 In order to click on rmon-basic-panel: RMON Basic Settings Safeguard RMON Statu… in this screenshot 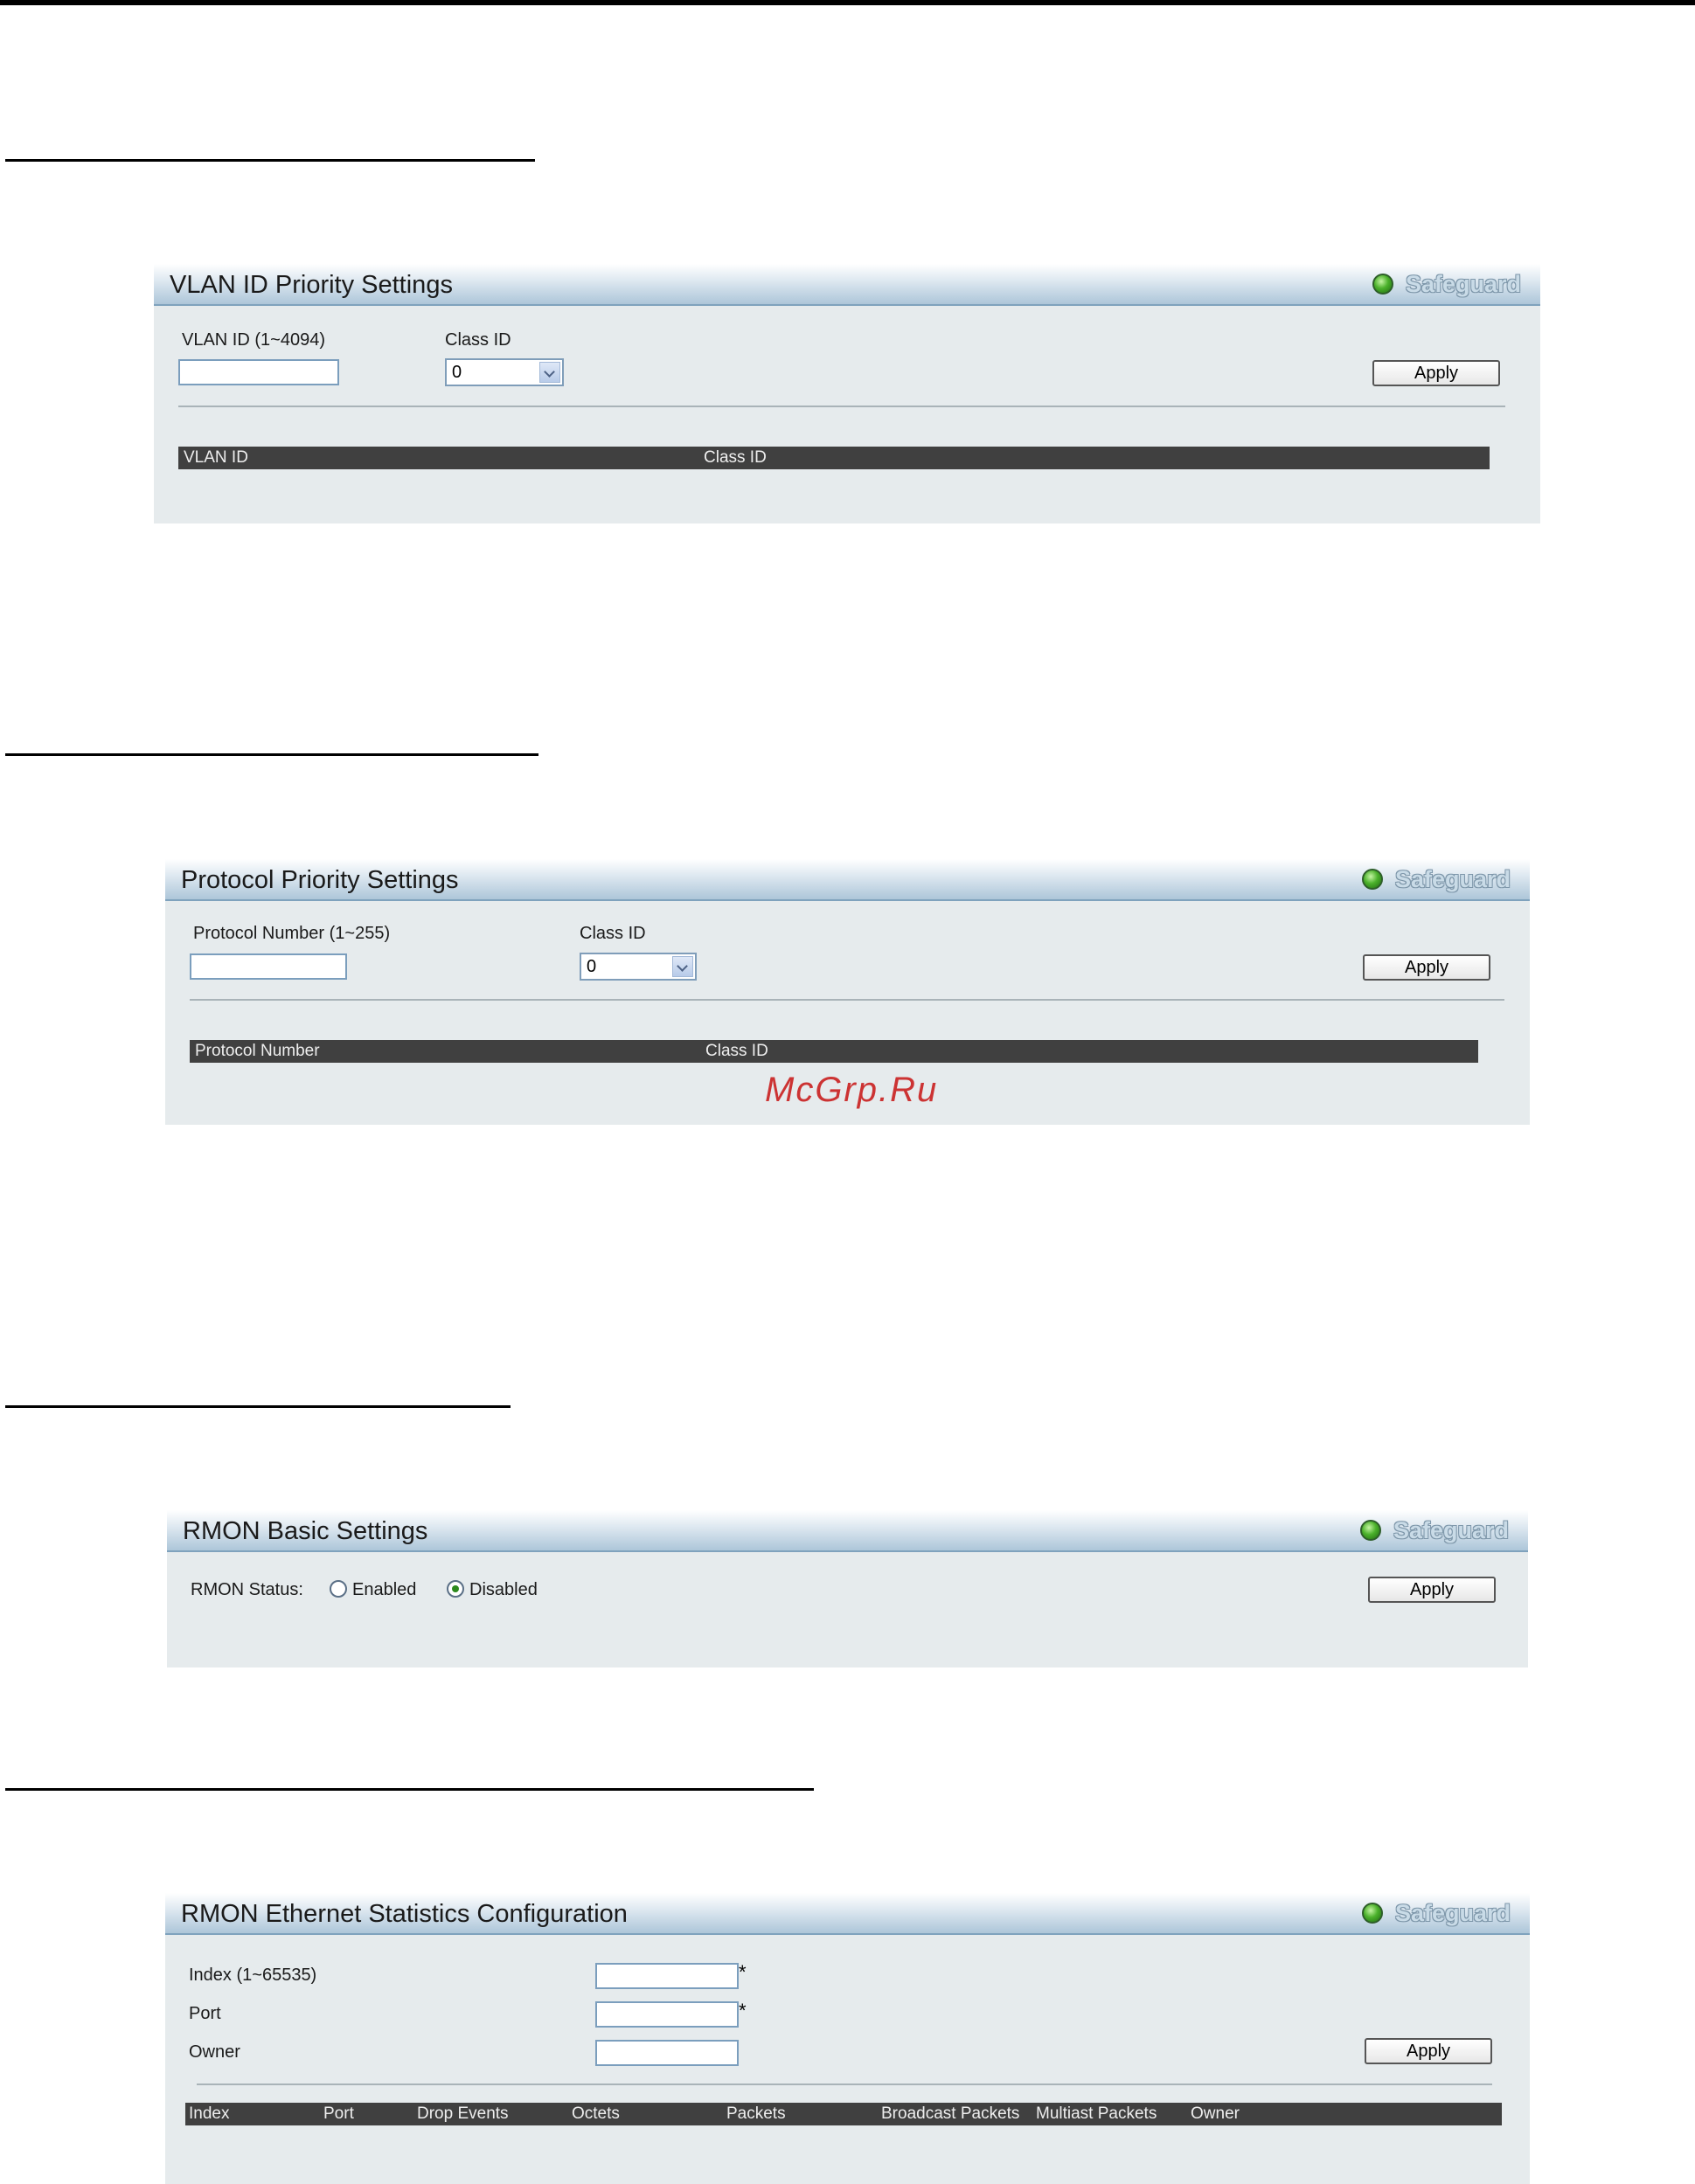, I will do `click(847, 1588)`.